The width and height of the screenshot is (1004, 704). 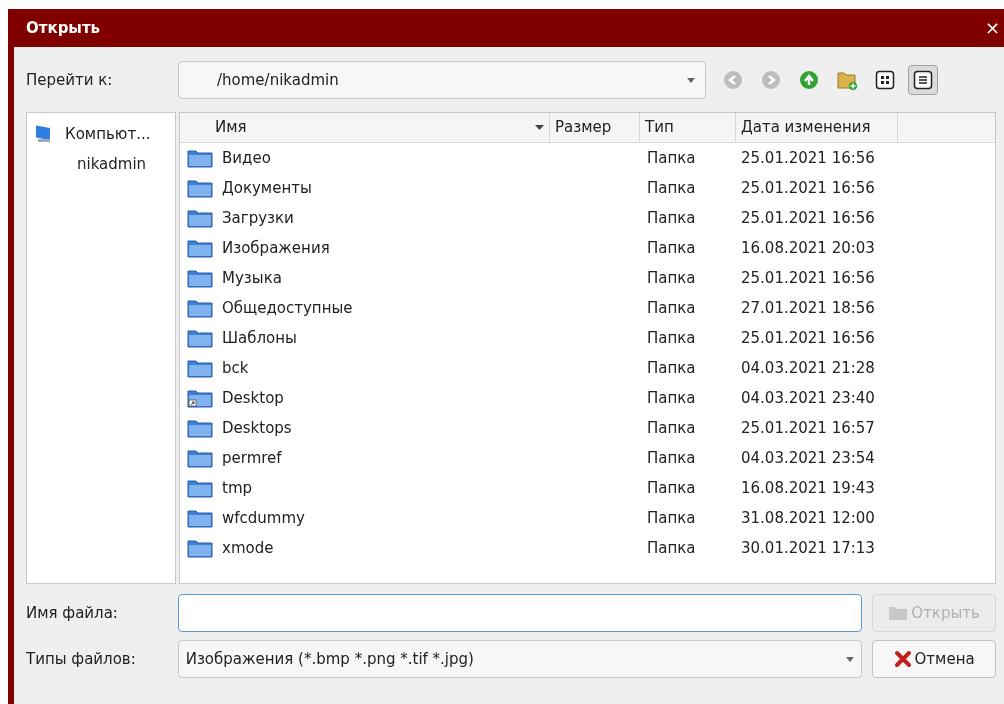 What do you see at coordinates (246, 158) in the screenshot?
I see `file-name: Видео` at bounding box center [246, 158].